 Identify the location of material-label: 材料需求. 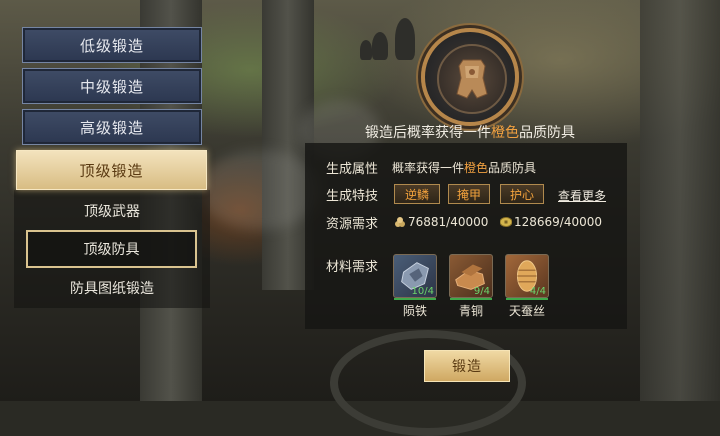
(352, 267).